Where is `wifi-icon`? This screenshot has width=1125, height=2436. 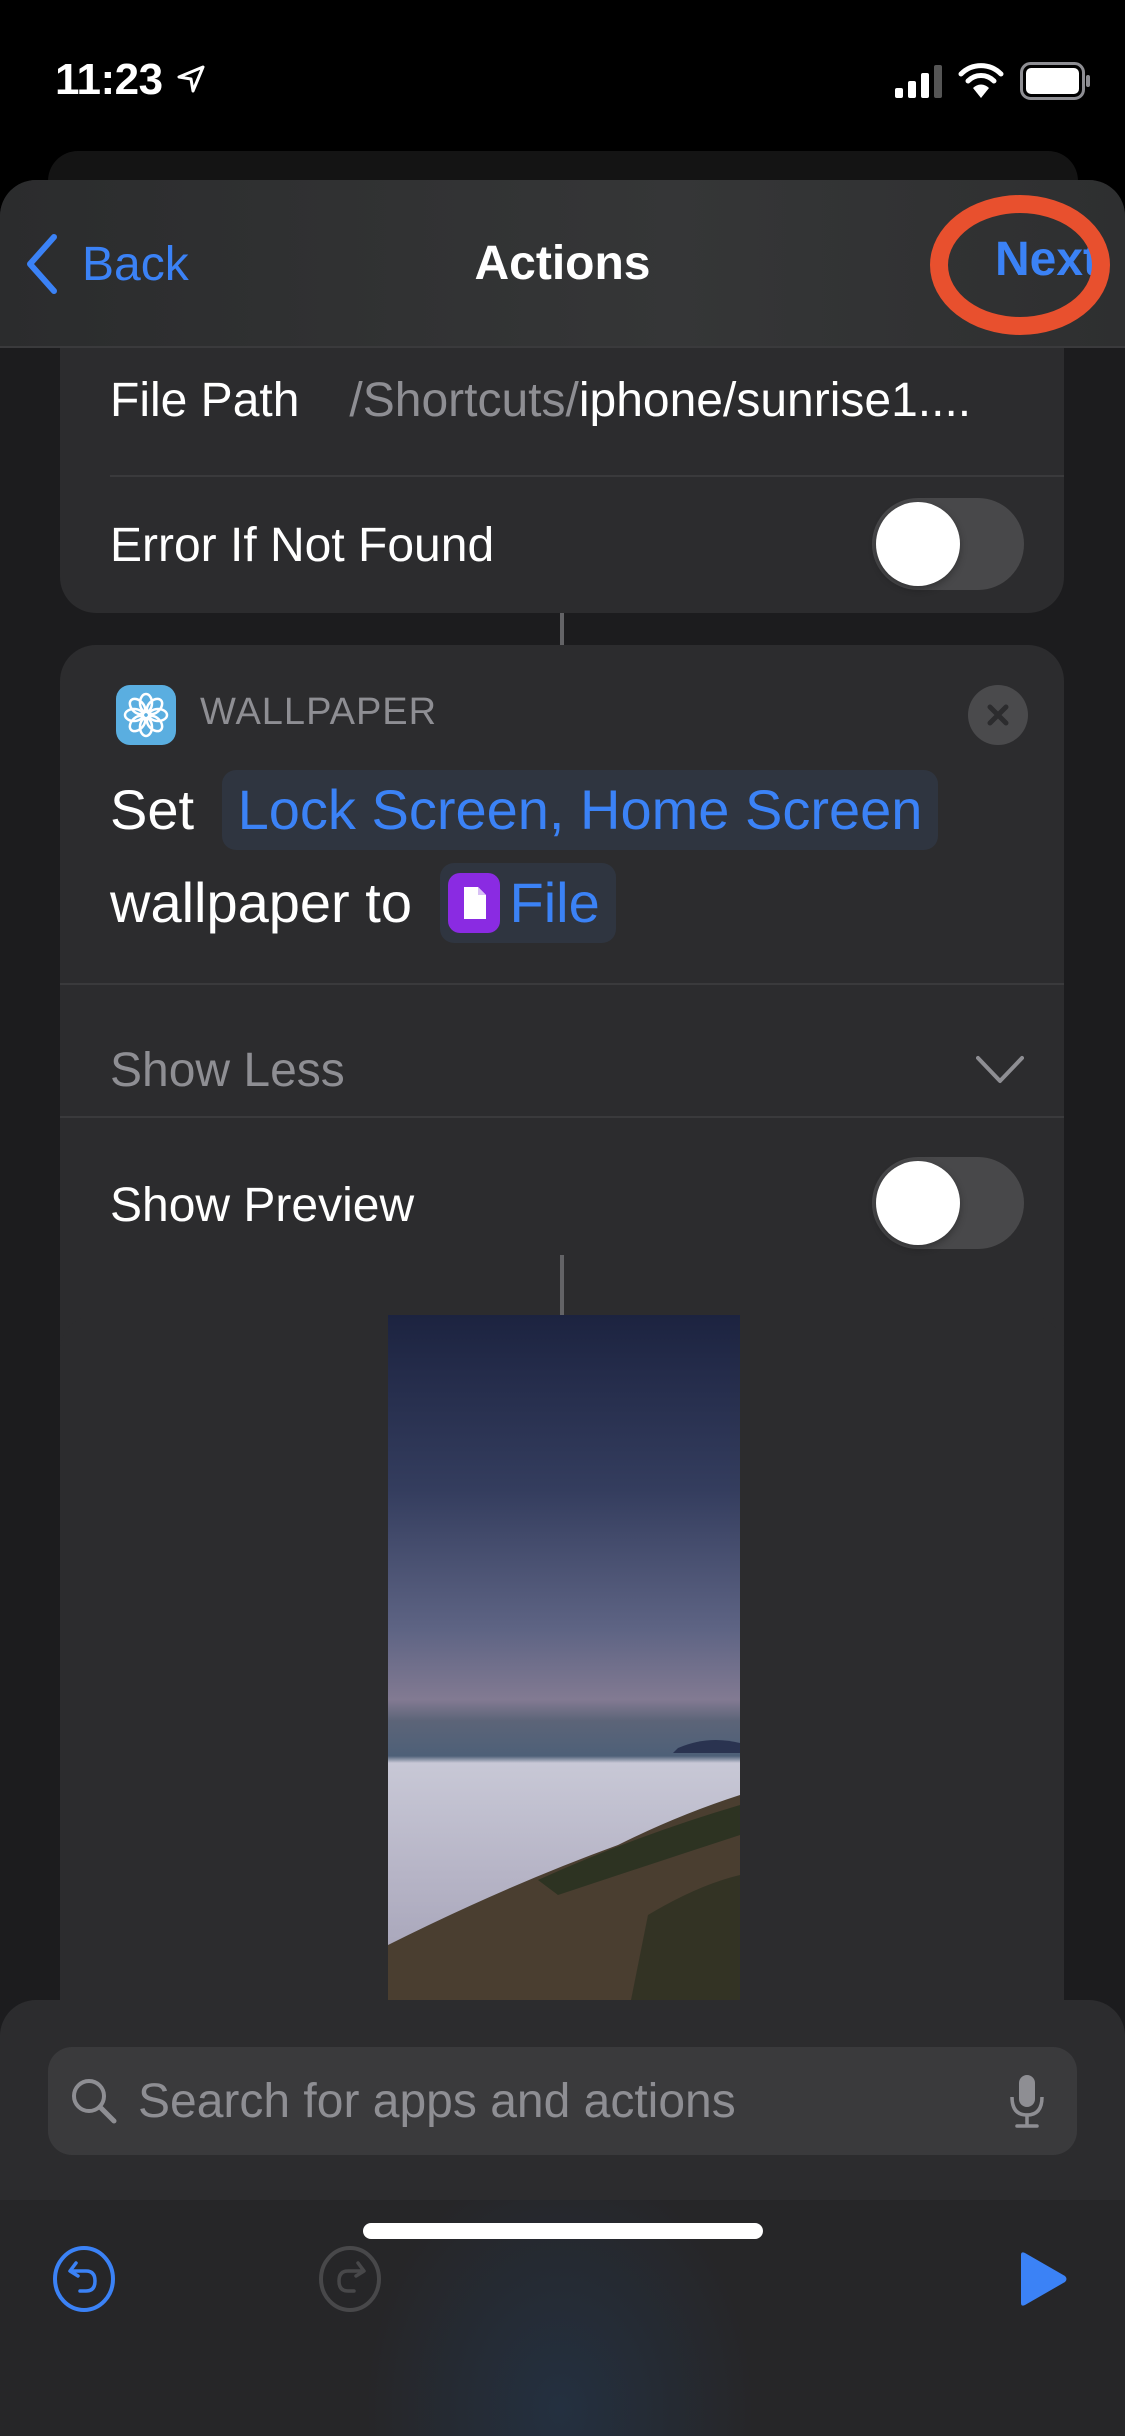
wifi-icon is located at coordinates (981, 80).